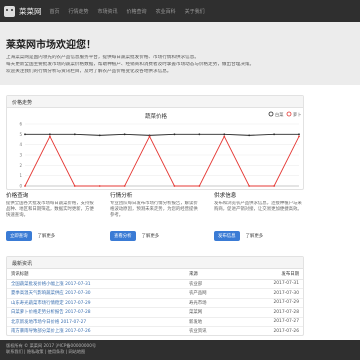  I want to click on chart-title: 蔬菜价格, so click(156, 116).